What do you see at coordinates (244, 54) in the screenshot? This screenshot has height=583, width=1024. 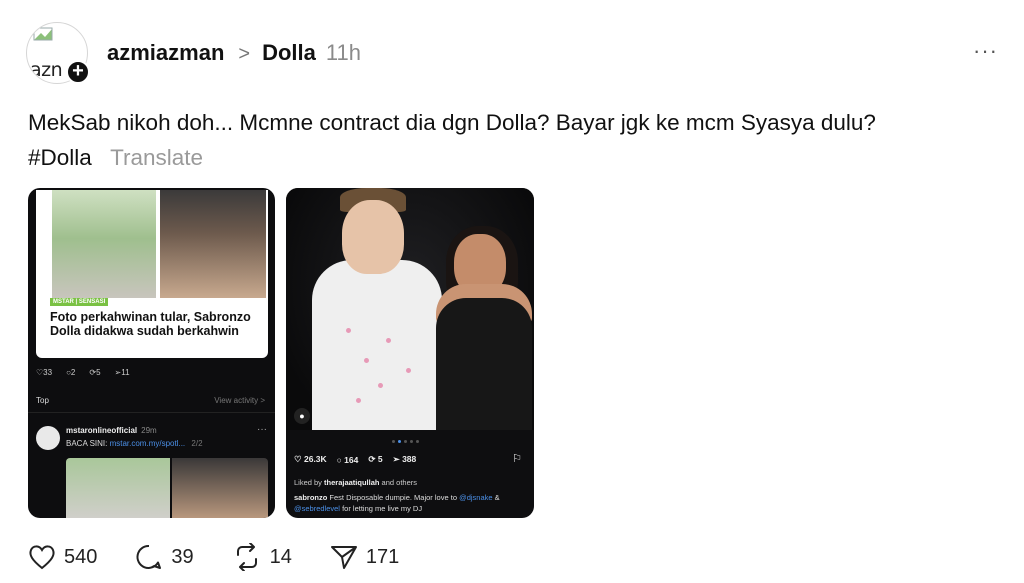 I see `chevron-right-icon: >` at bounding box center [244, 54].